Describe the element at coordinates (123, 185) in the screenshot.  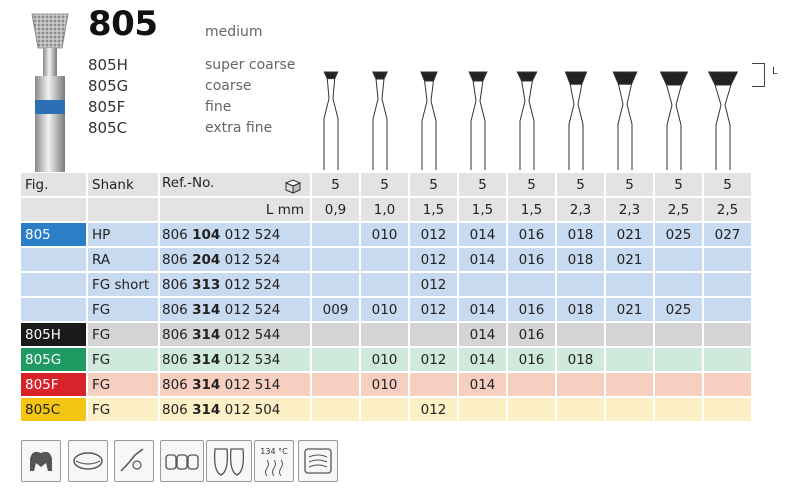
I see `header-shank: Shank` at that location.